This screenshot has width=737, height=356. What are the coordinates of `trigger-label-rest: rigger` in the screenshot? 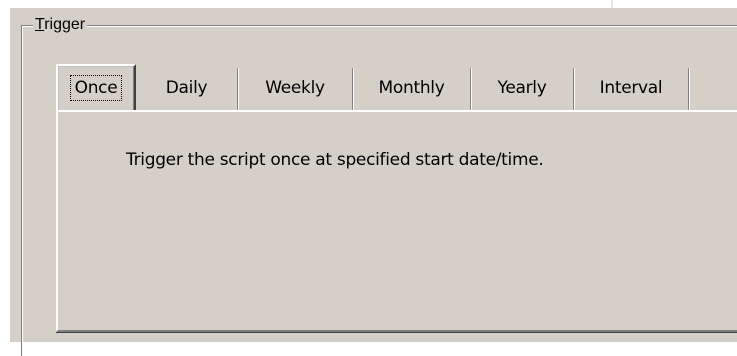 It's located at (65, 24).